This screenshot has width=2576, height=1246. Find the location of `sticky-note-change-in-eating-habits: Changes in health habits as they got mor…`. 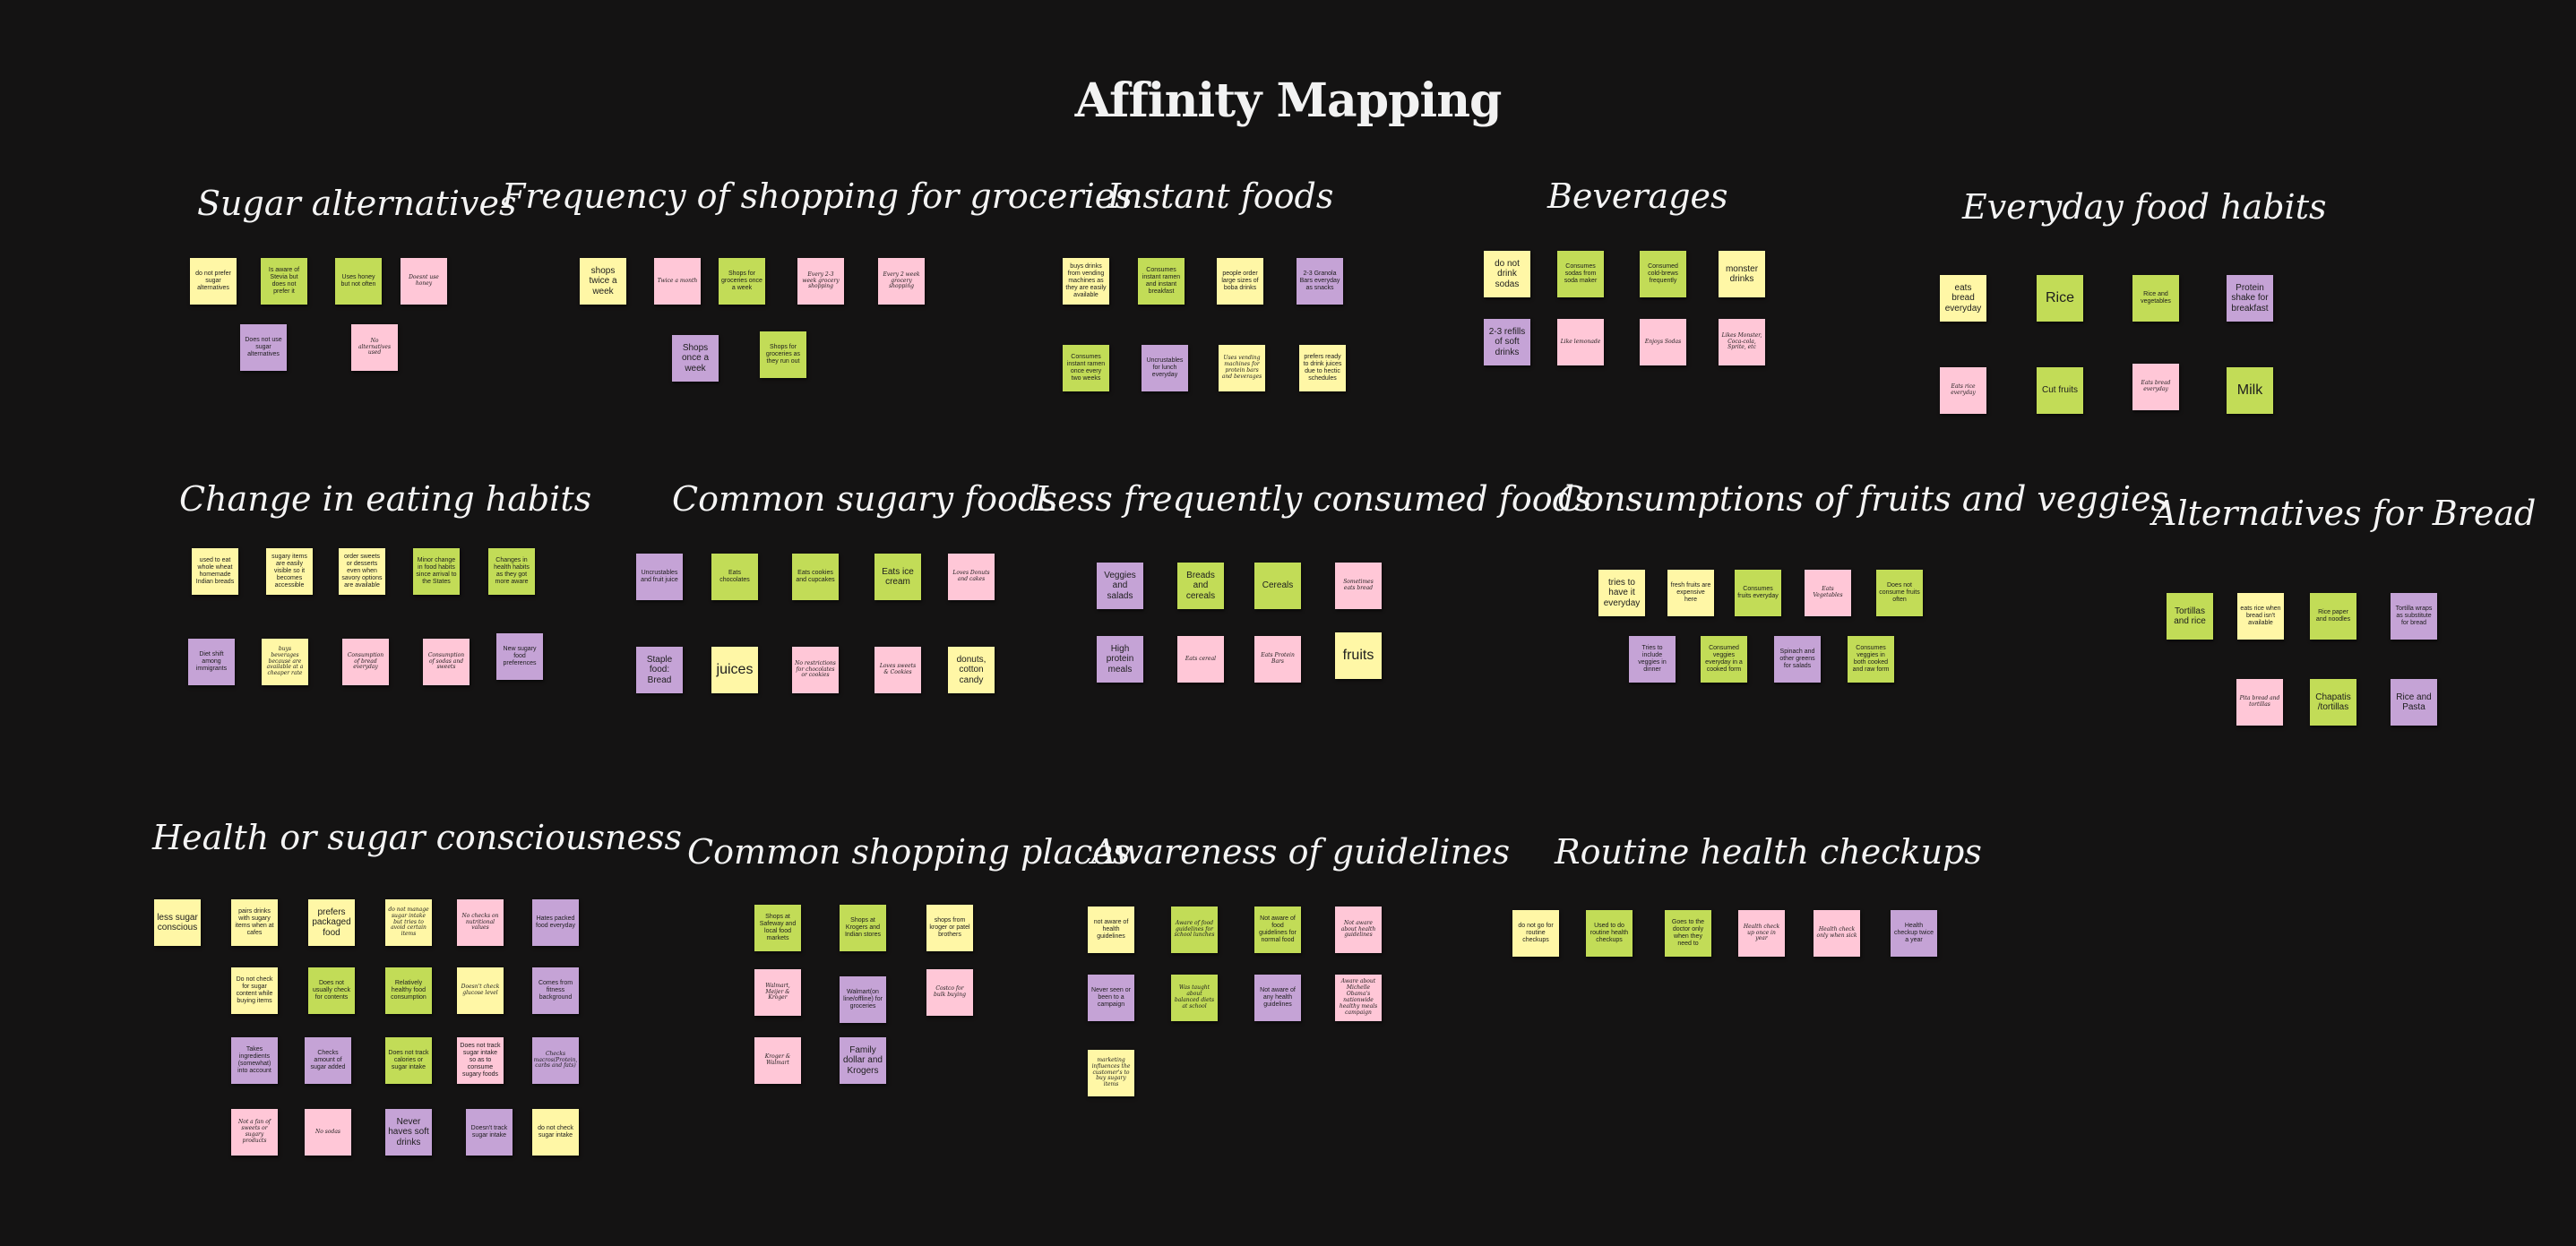

sticky-note-change-in-eating-habits: Changes in health habits as they got mor… is located at coordinates (512, 571).